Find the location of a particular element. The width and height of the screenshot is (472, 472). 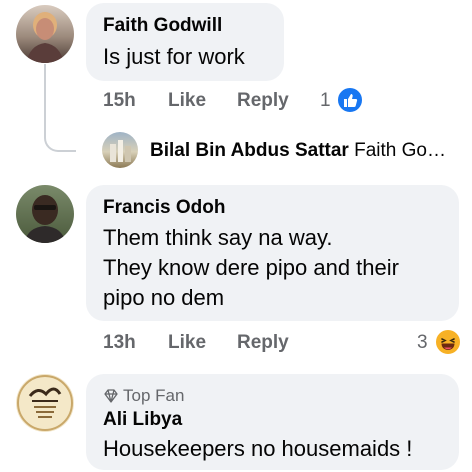

avatar-bilal is located at coordinates (120, 150).